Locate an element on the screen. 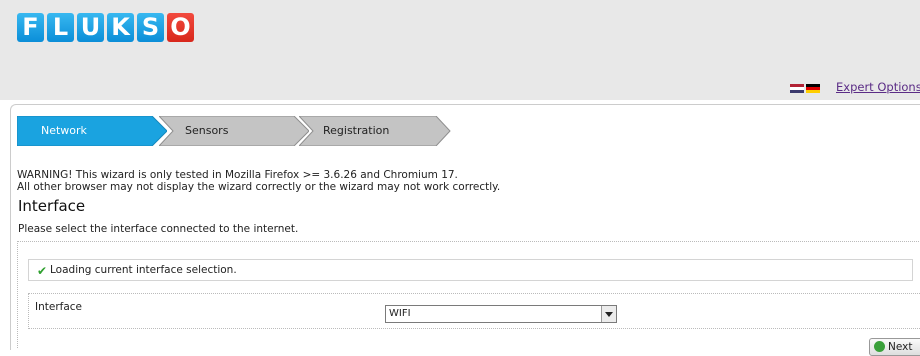 This screenshot has height=356, width=920. checkmark-icon: ✔ is located at coordinates (42, 271).